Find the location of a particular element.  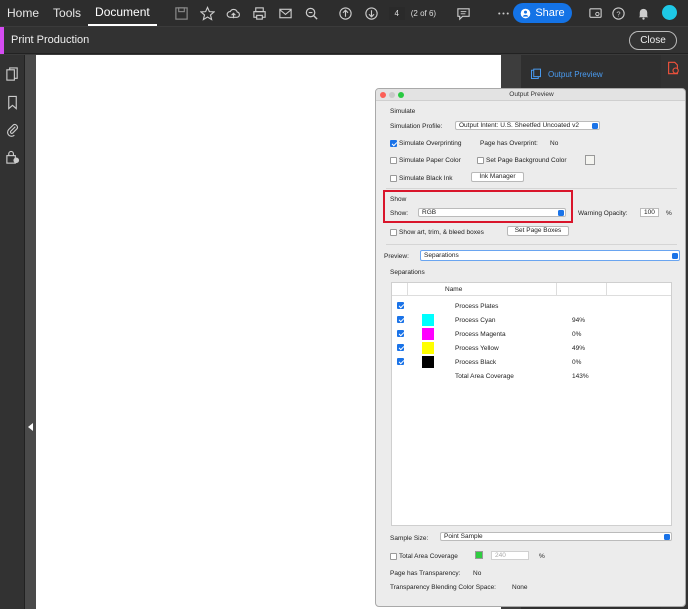

has-overprint-label: Page has Overprint: is located at coordinates (509, 143).